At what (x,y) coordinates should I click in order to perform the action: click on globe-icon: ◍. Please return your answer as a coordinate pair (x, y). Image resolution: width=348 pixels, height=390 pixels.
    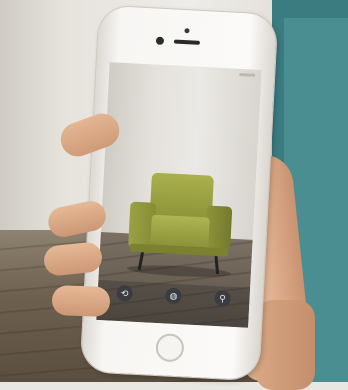
    Looking at the image, I should click on (174, 296).